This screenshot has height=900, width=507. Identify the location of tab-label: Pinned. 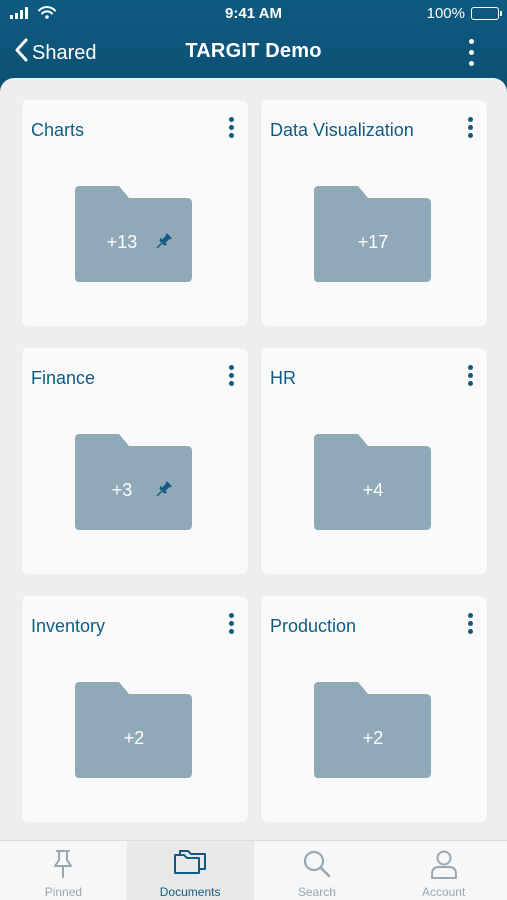
(63, 892).